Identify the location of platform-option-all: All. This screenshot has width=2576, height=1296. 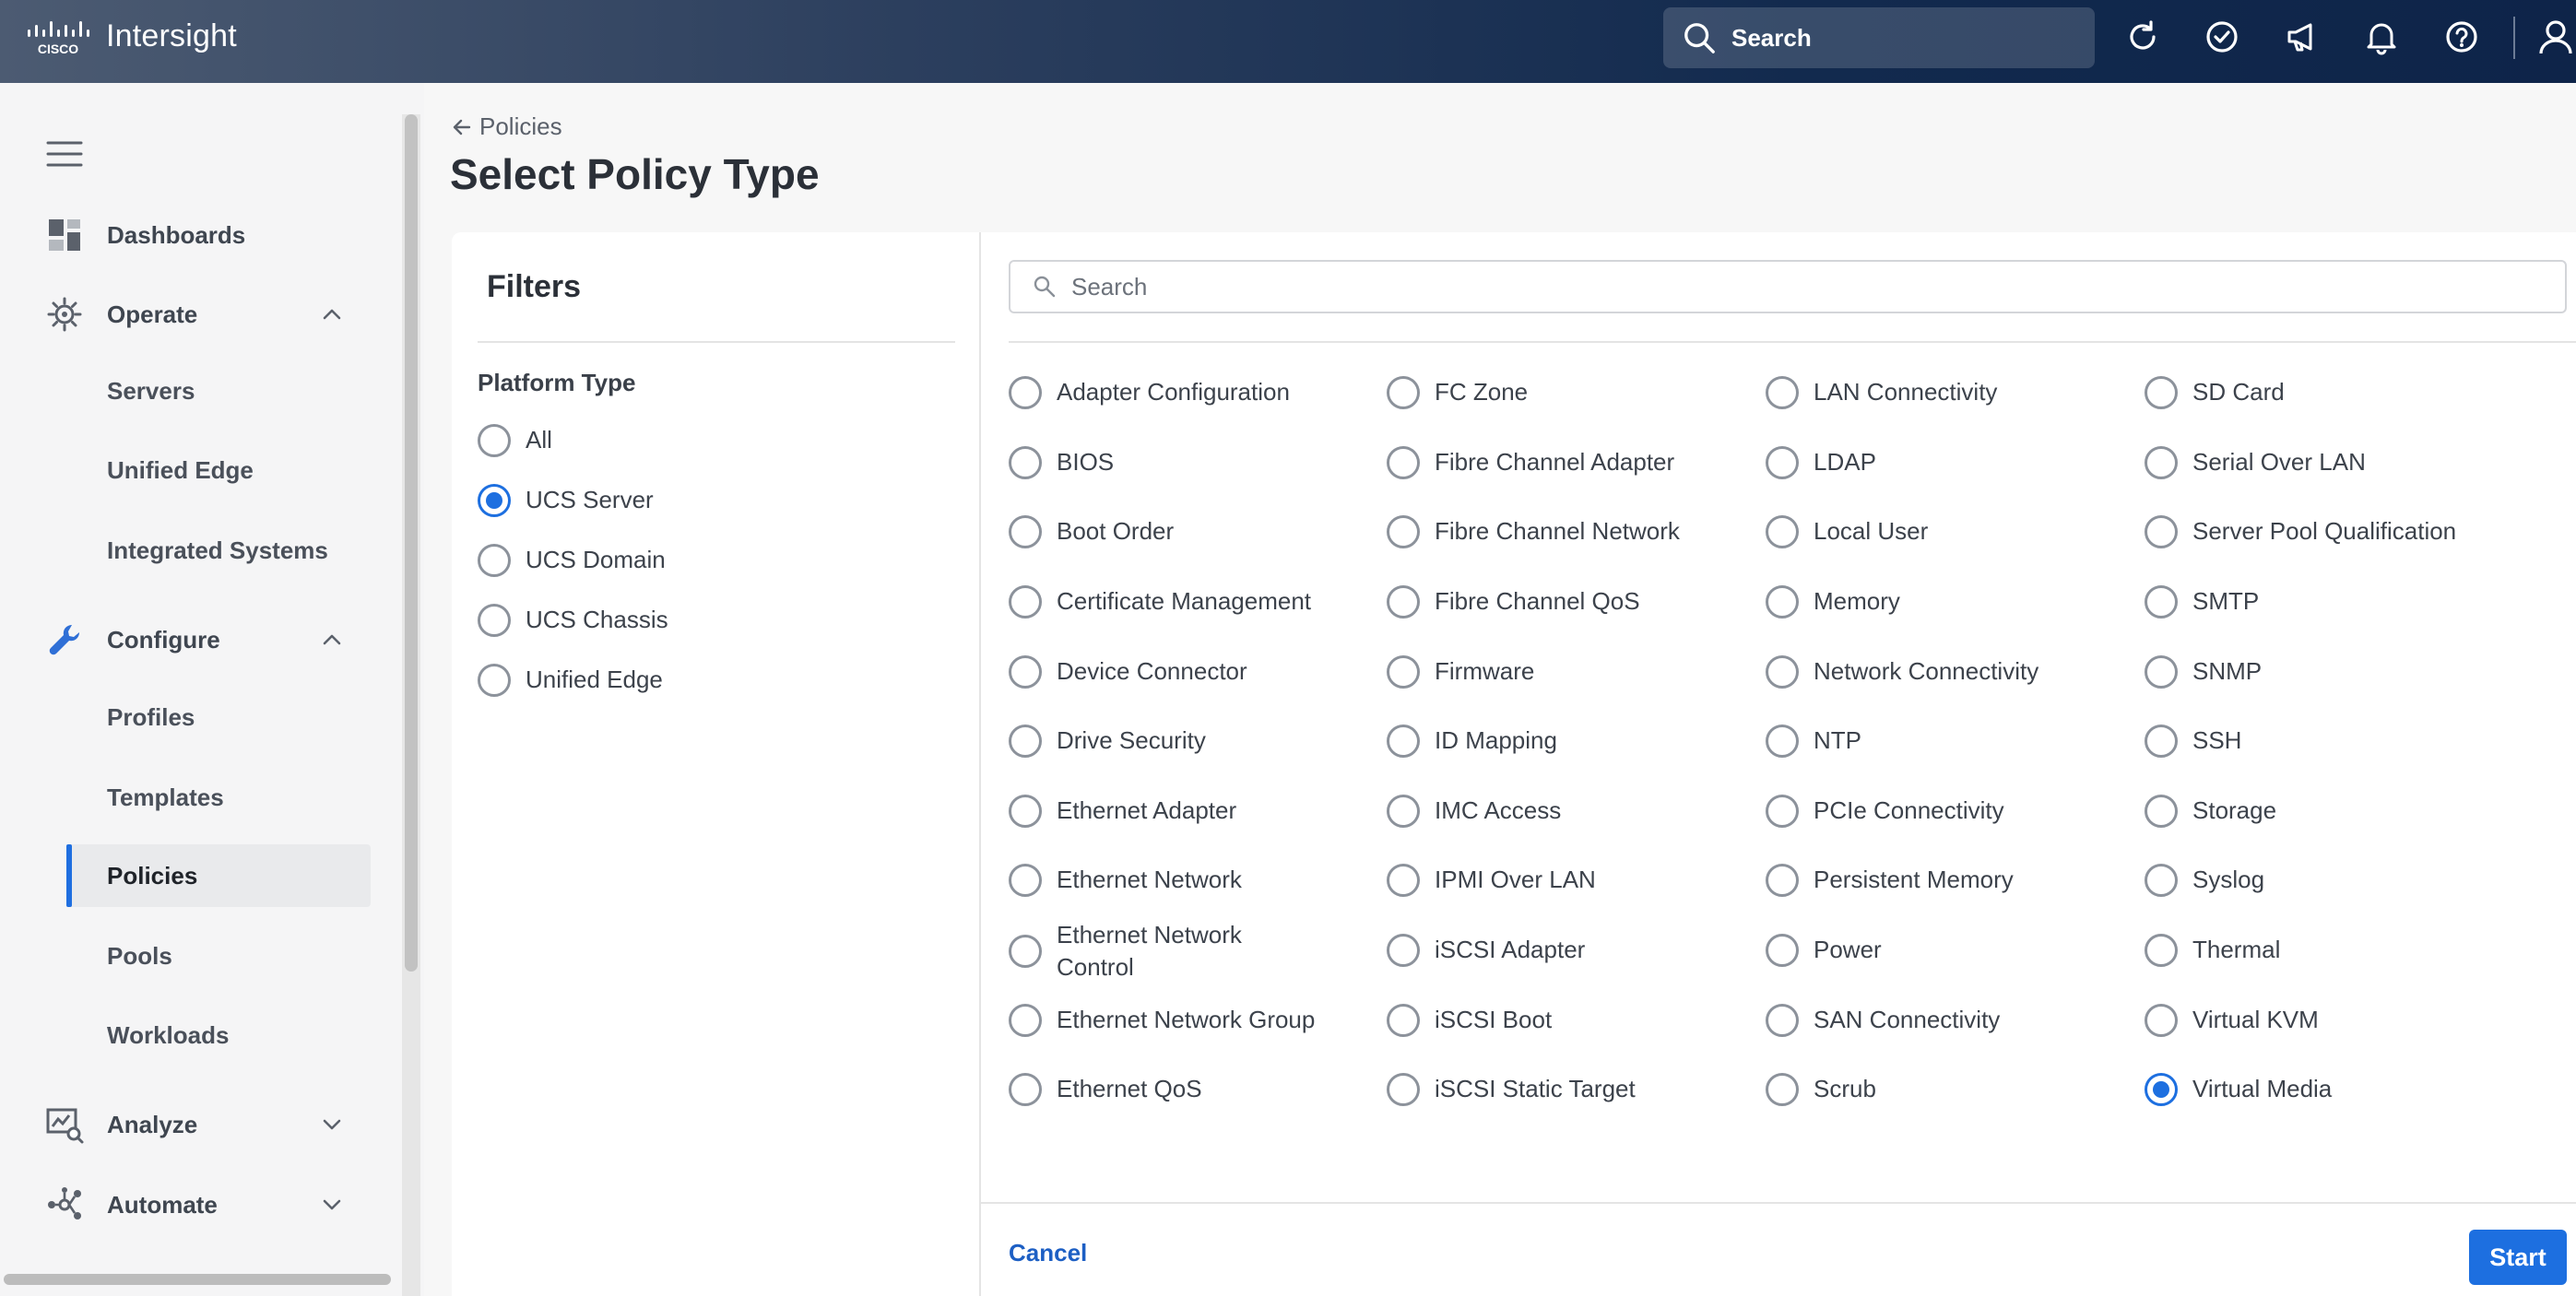
(515, 440).